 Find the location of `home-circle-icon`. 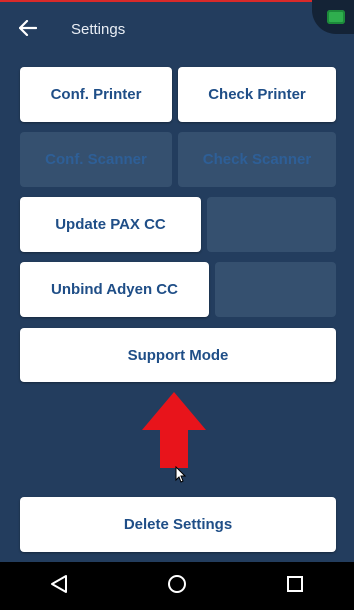

home-circle-icon is located at coordinates (177, 586).